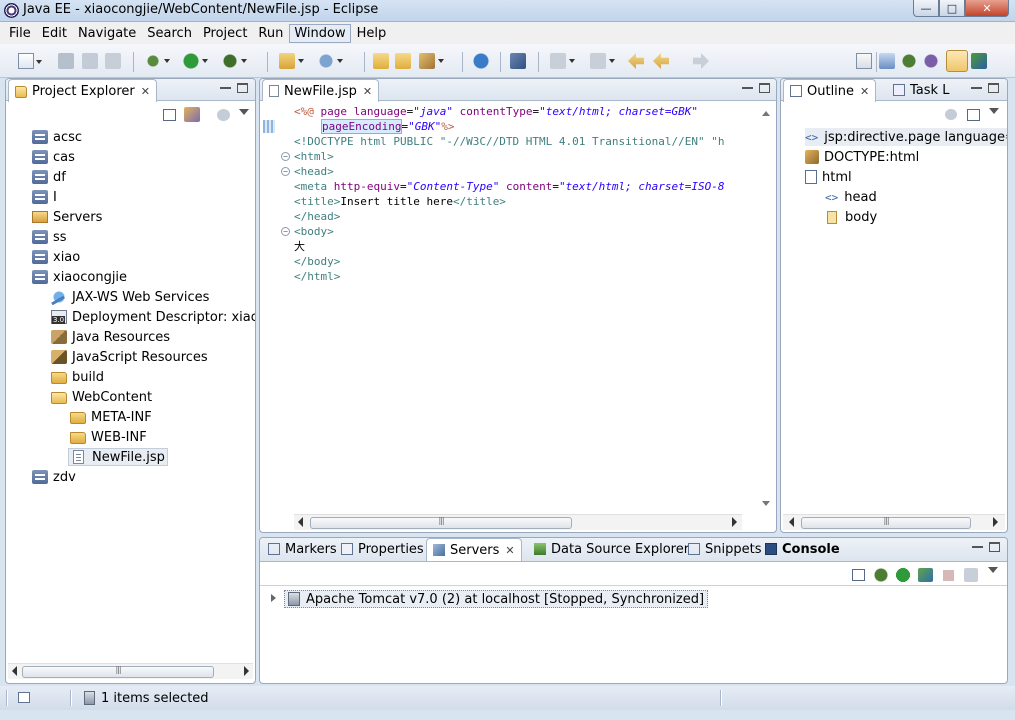 The height and width of the screenshot is (720, 1015). I want to click on tree-item-webcontent: WebContent, so click(101, 397).